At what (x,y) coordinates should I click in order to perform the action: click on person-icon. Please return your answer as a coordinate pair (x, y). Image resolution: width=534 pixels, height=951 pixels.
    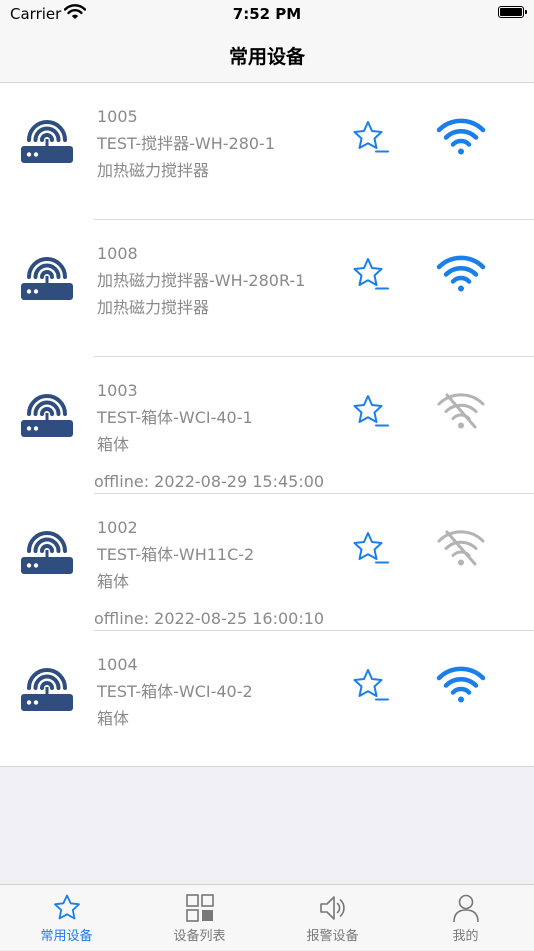
    Looking at the image, I should click on (465, 908).